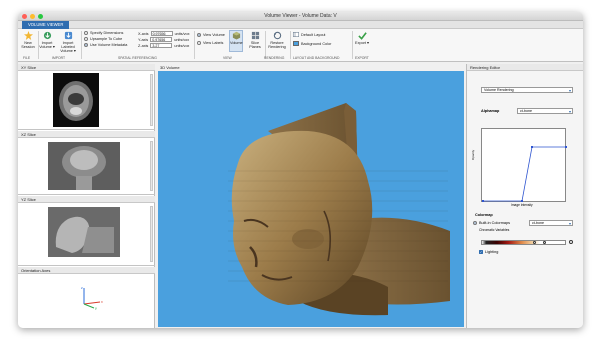 The image size is (600, 351). Describe the element at coordinates (182, 39) in the screenshot. I see `y-units-label: units/vox` at that location.